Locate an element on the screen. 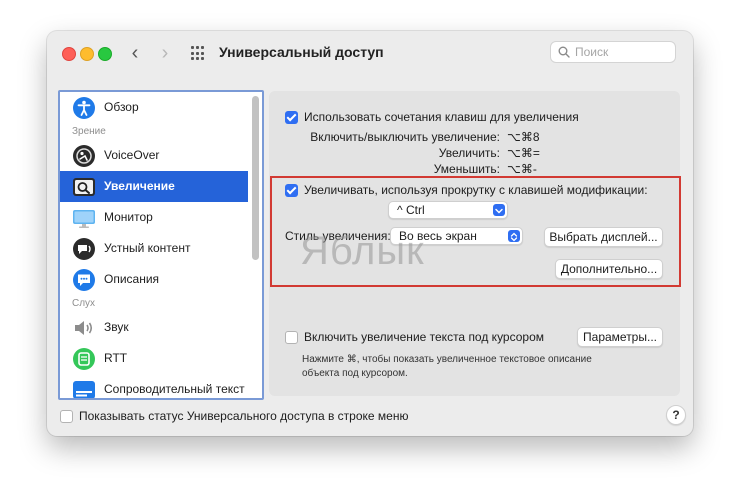  hover-text-checkbox is located at coordinates (291, 337).